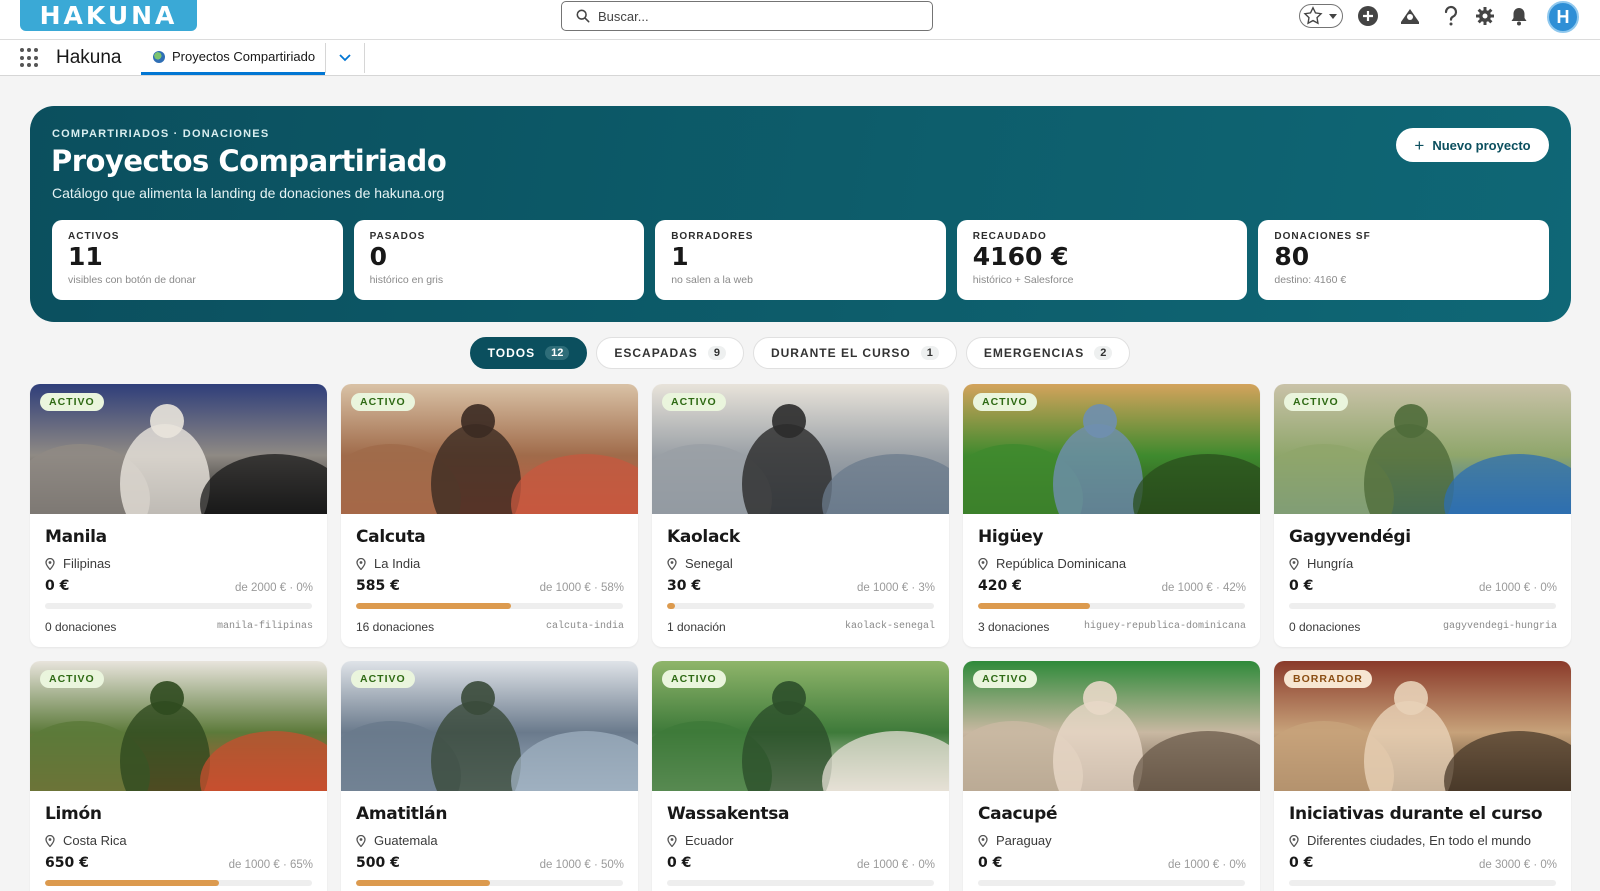 The height and width of the screenshot is (891, 1600). What do you see at coordinates (929, 353) in the screenshot?
I see `filter-count: 1` at bounding box center [929, 353].